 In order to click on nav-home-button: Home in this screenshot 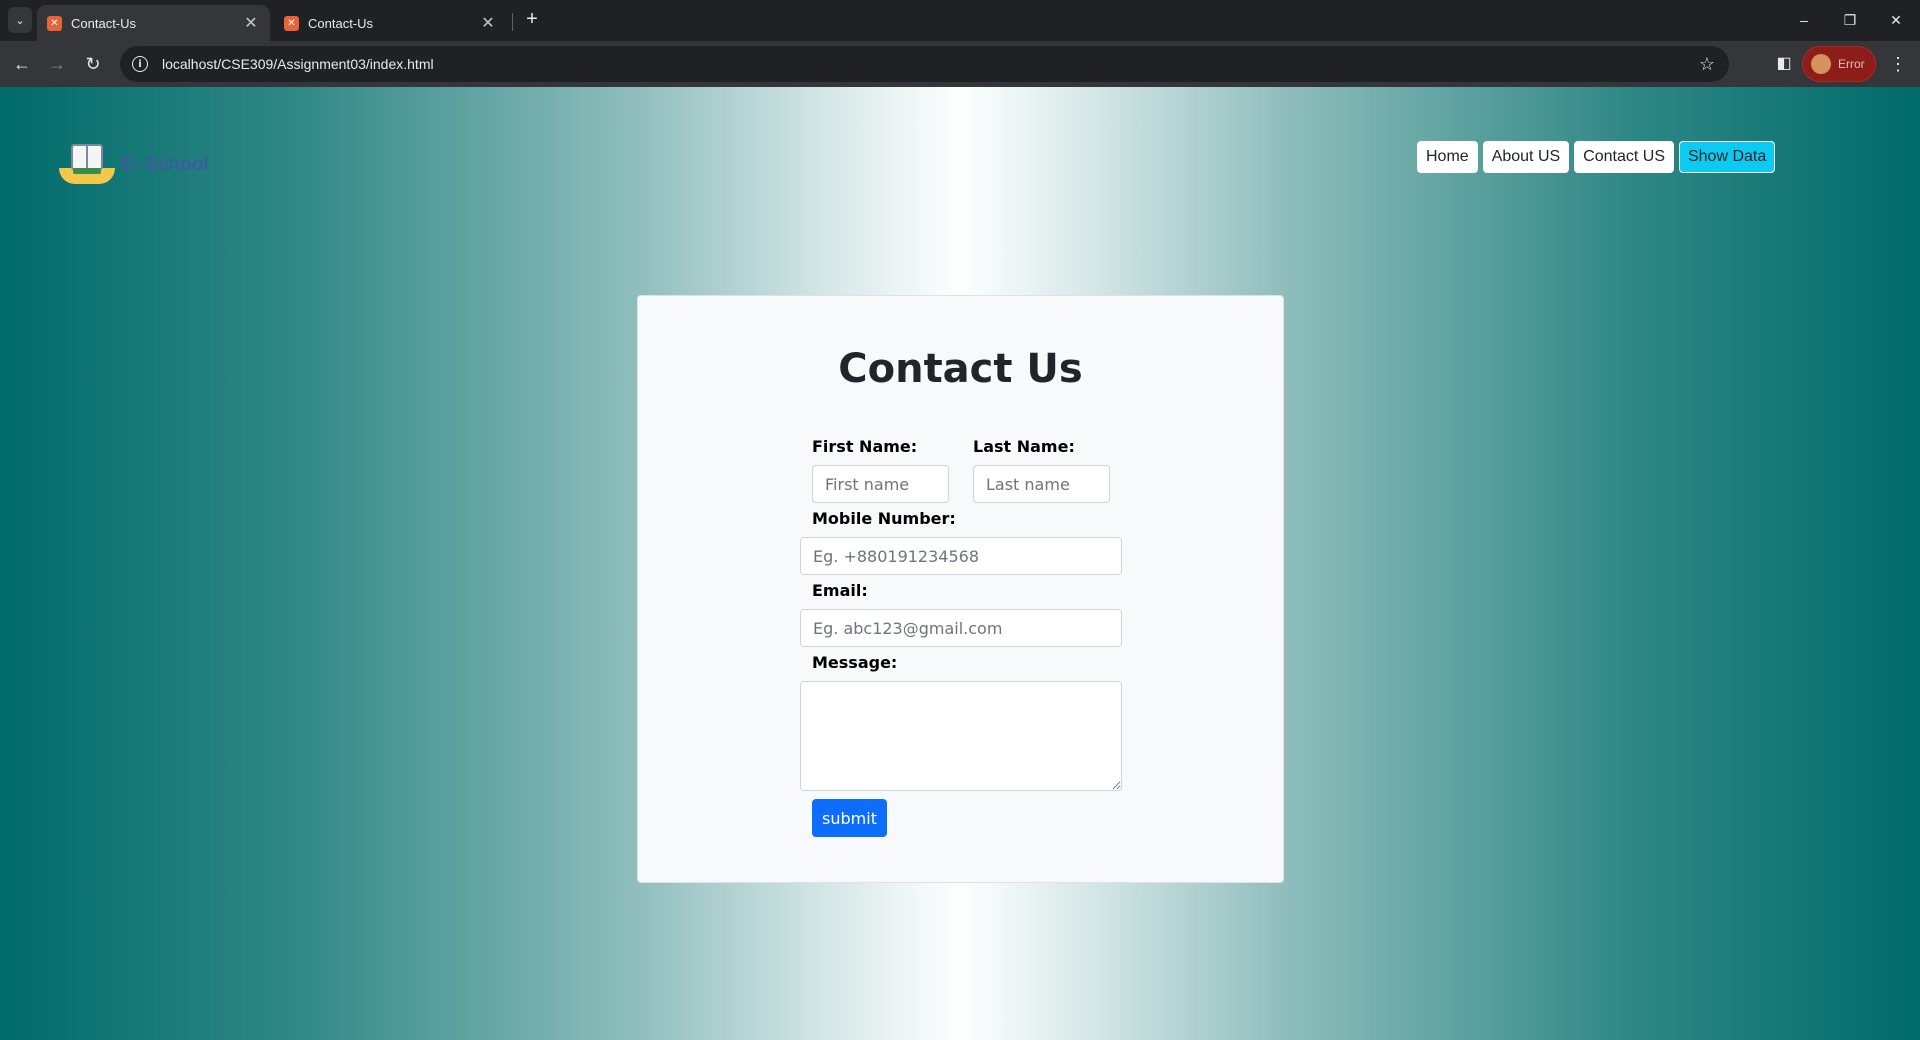, I will do `click(1447, 157)`.